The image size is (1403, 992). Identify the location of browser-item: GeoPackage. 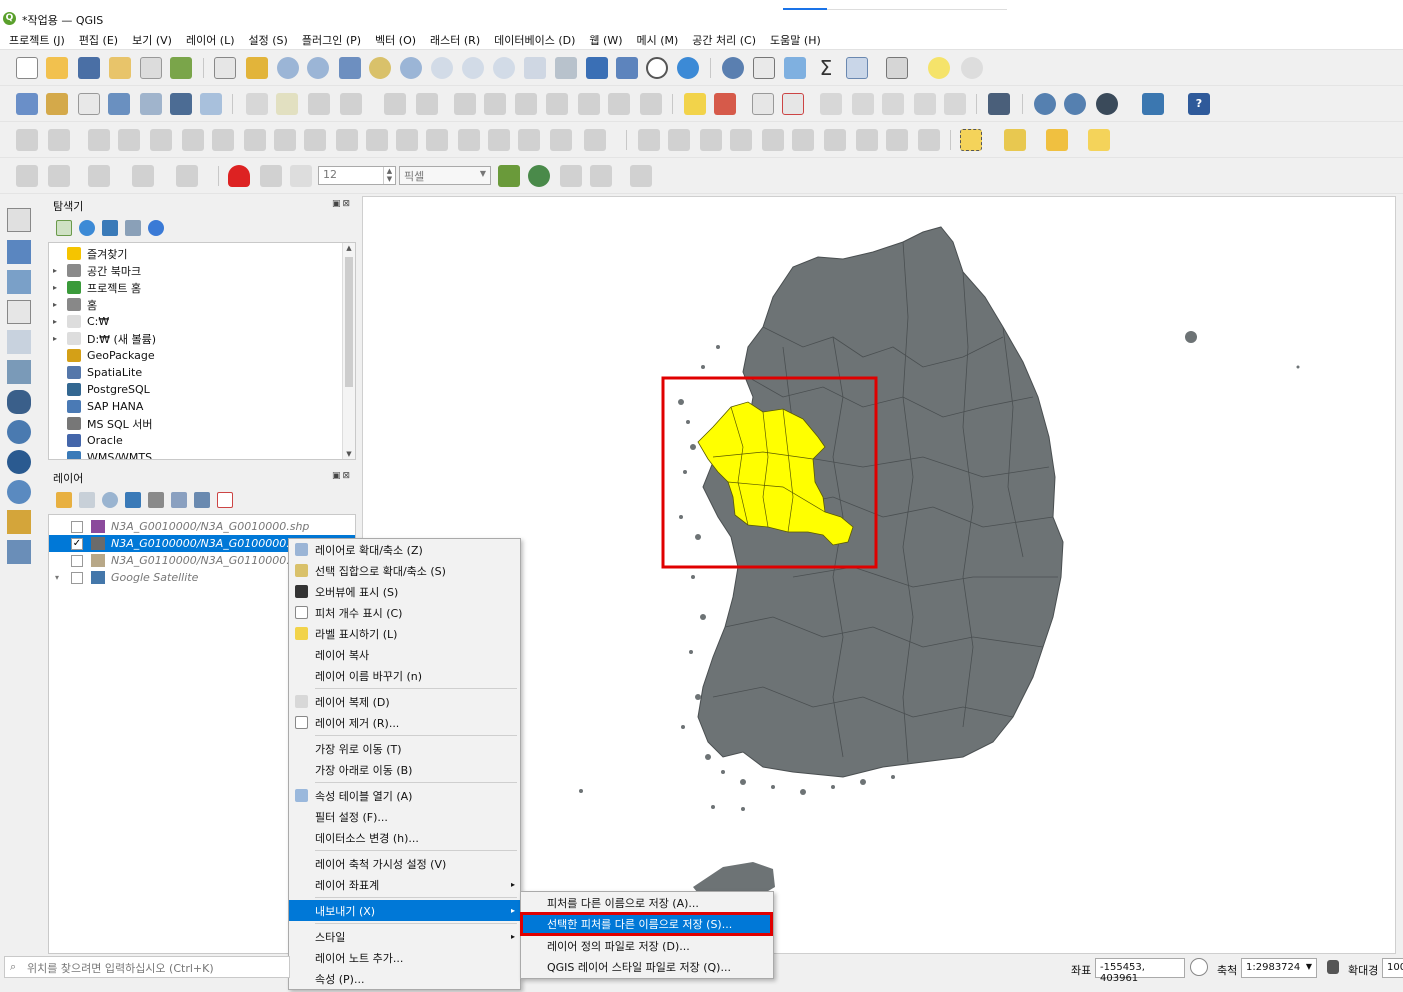
(202, 355).